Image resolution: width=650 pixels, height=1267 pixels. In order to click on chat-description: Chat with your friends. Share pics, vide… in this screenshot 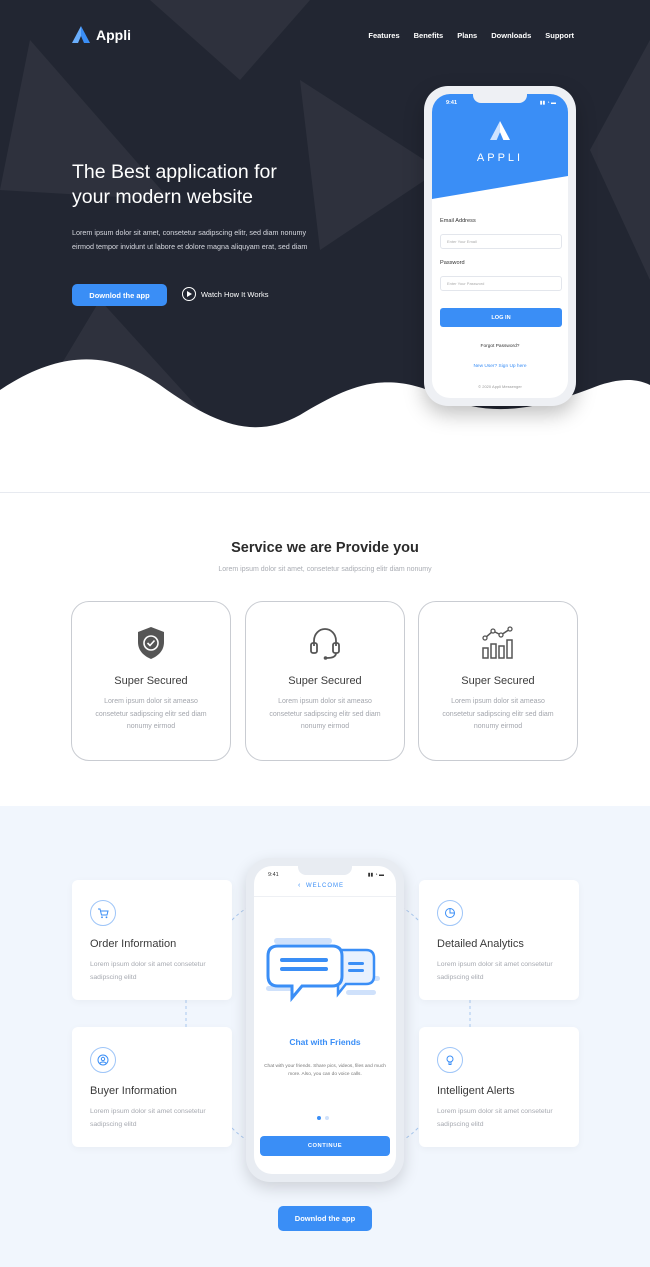, I will do `click(325, 1070)`.